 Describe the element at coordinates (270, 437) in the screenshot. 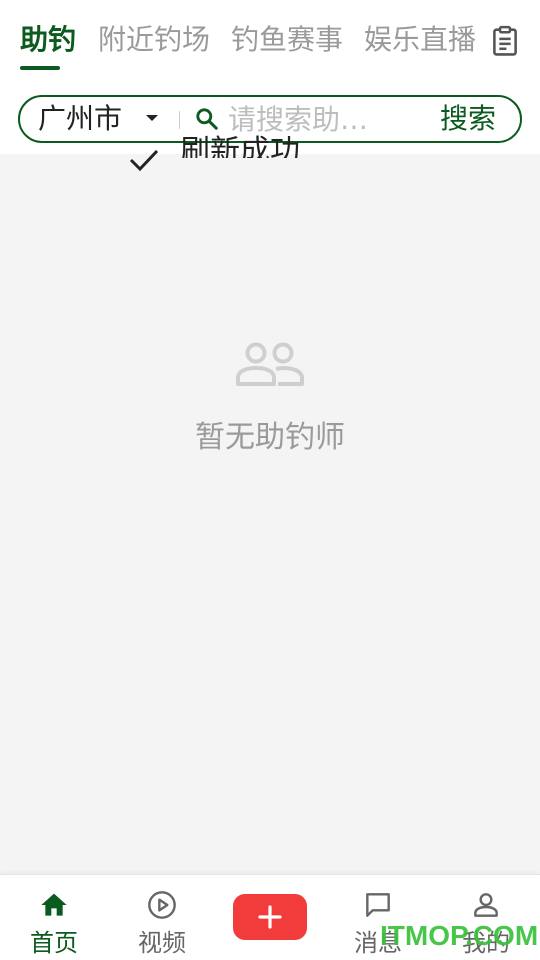

I see `empty-state-text: 暂无助钓师` at that location.